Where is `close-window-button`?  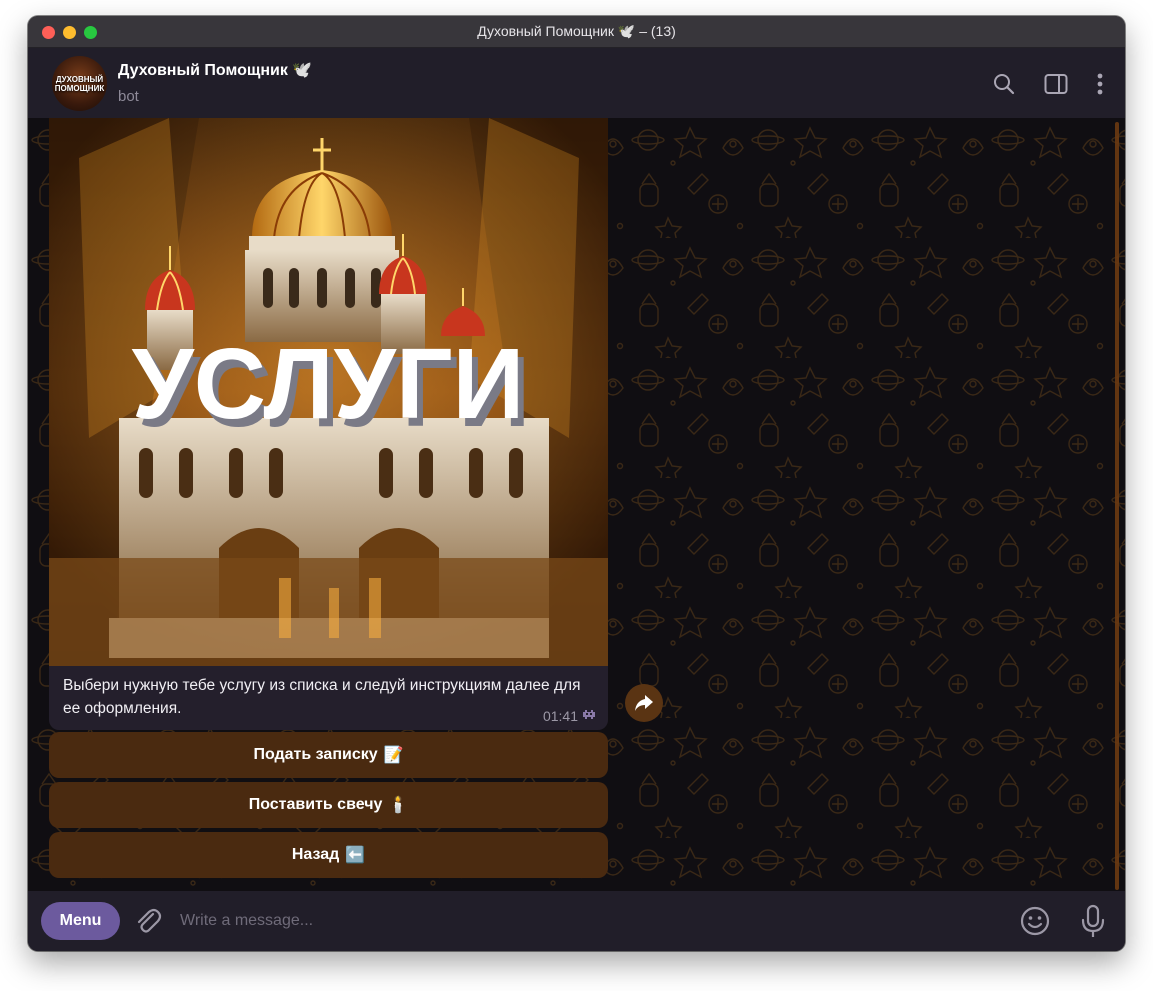 close-window-button is located at coordinates (48, 32).